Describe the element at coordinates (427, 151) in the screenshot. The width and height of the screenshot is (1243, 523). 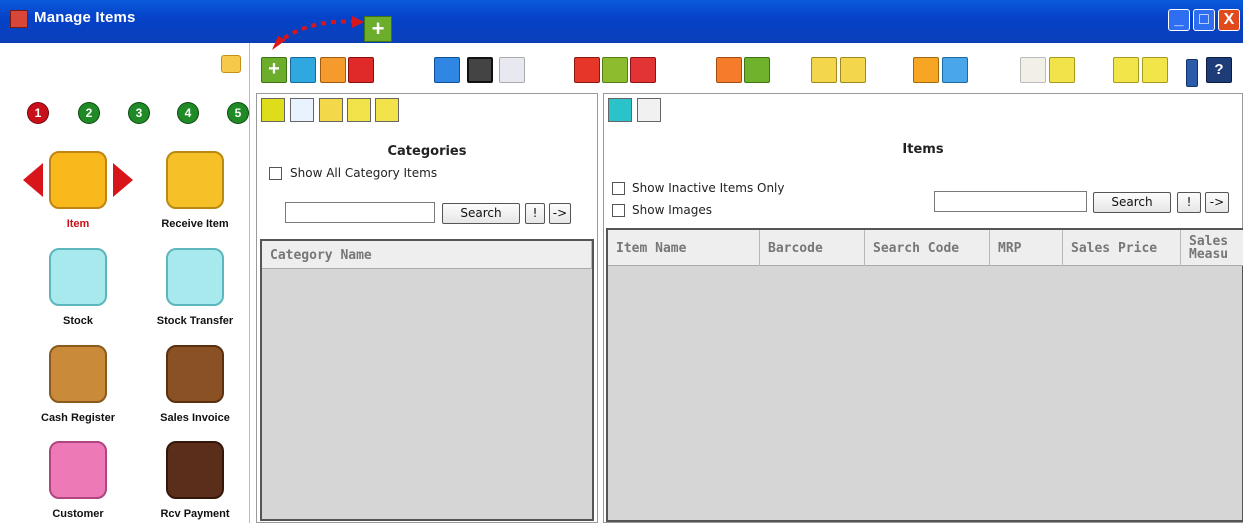
I see `categories-title: Categories` at that location.